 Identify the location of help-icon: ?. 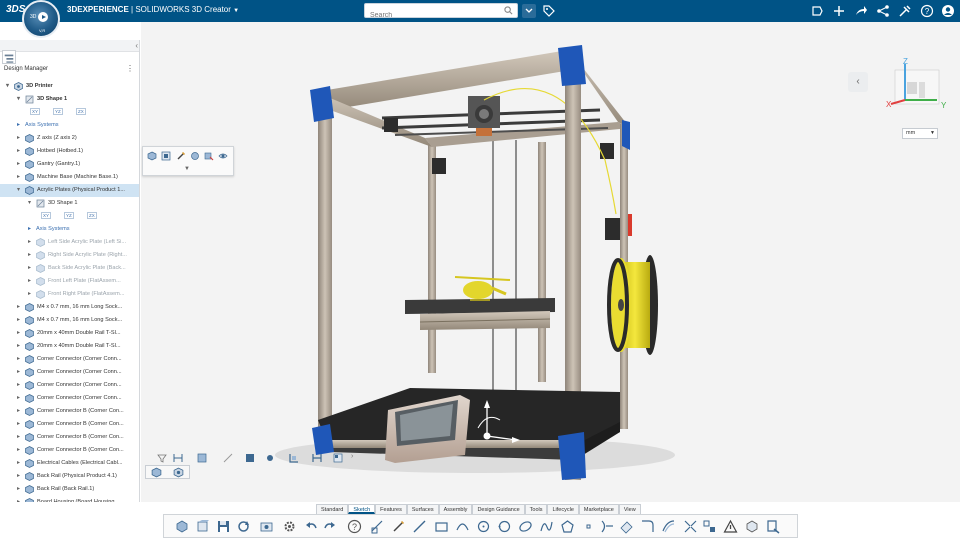
(927, 11).